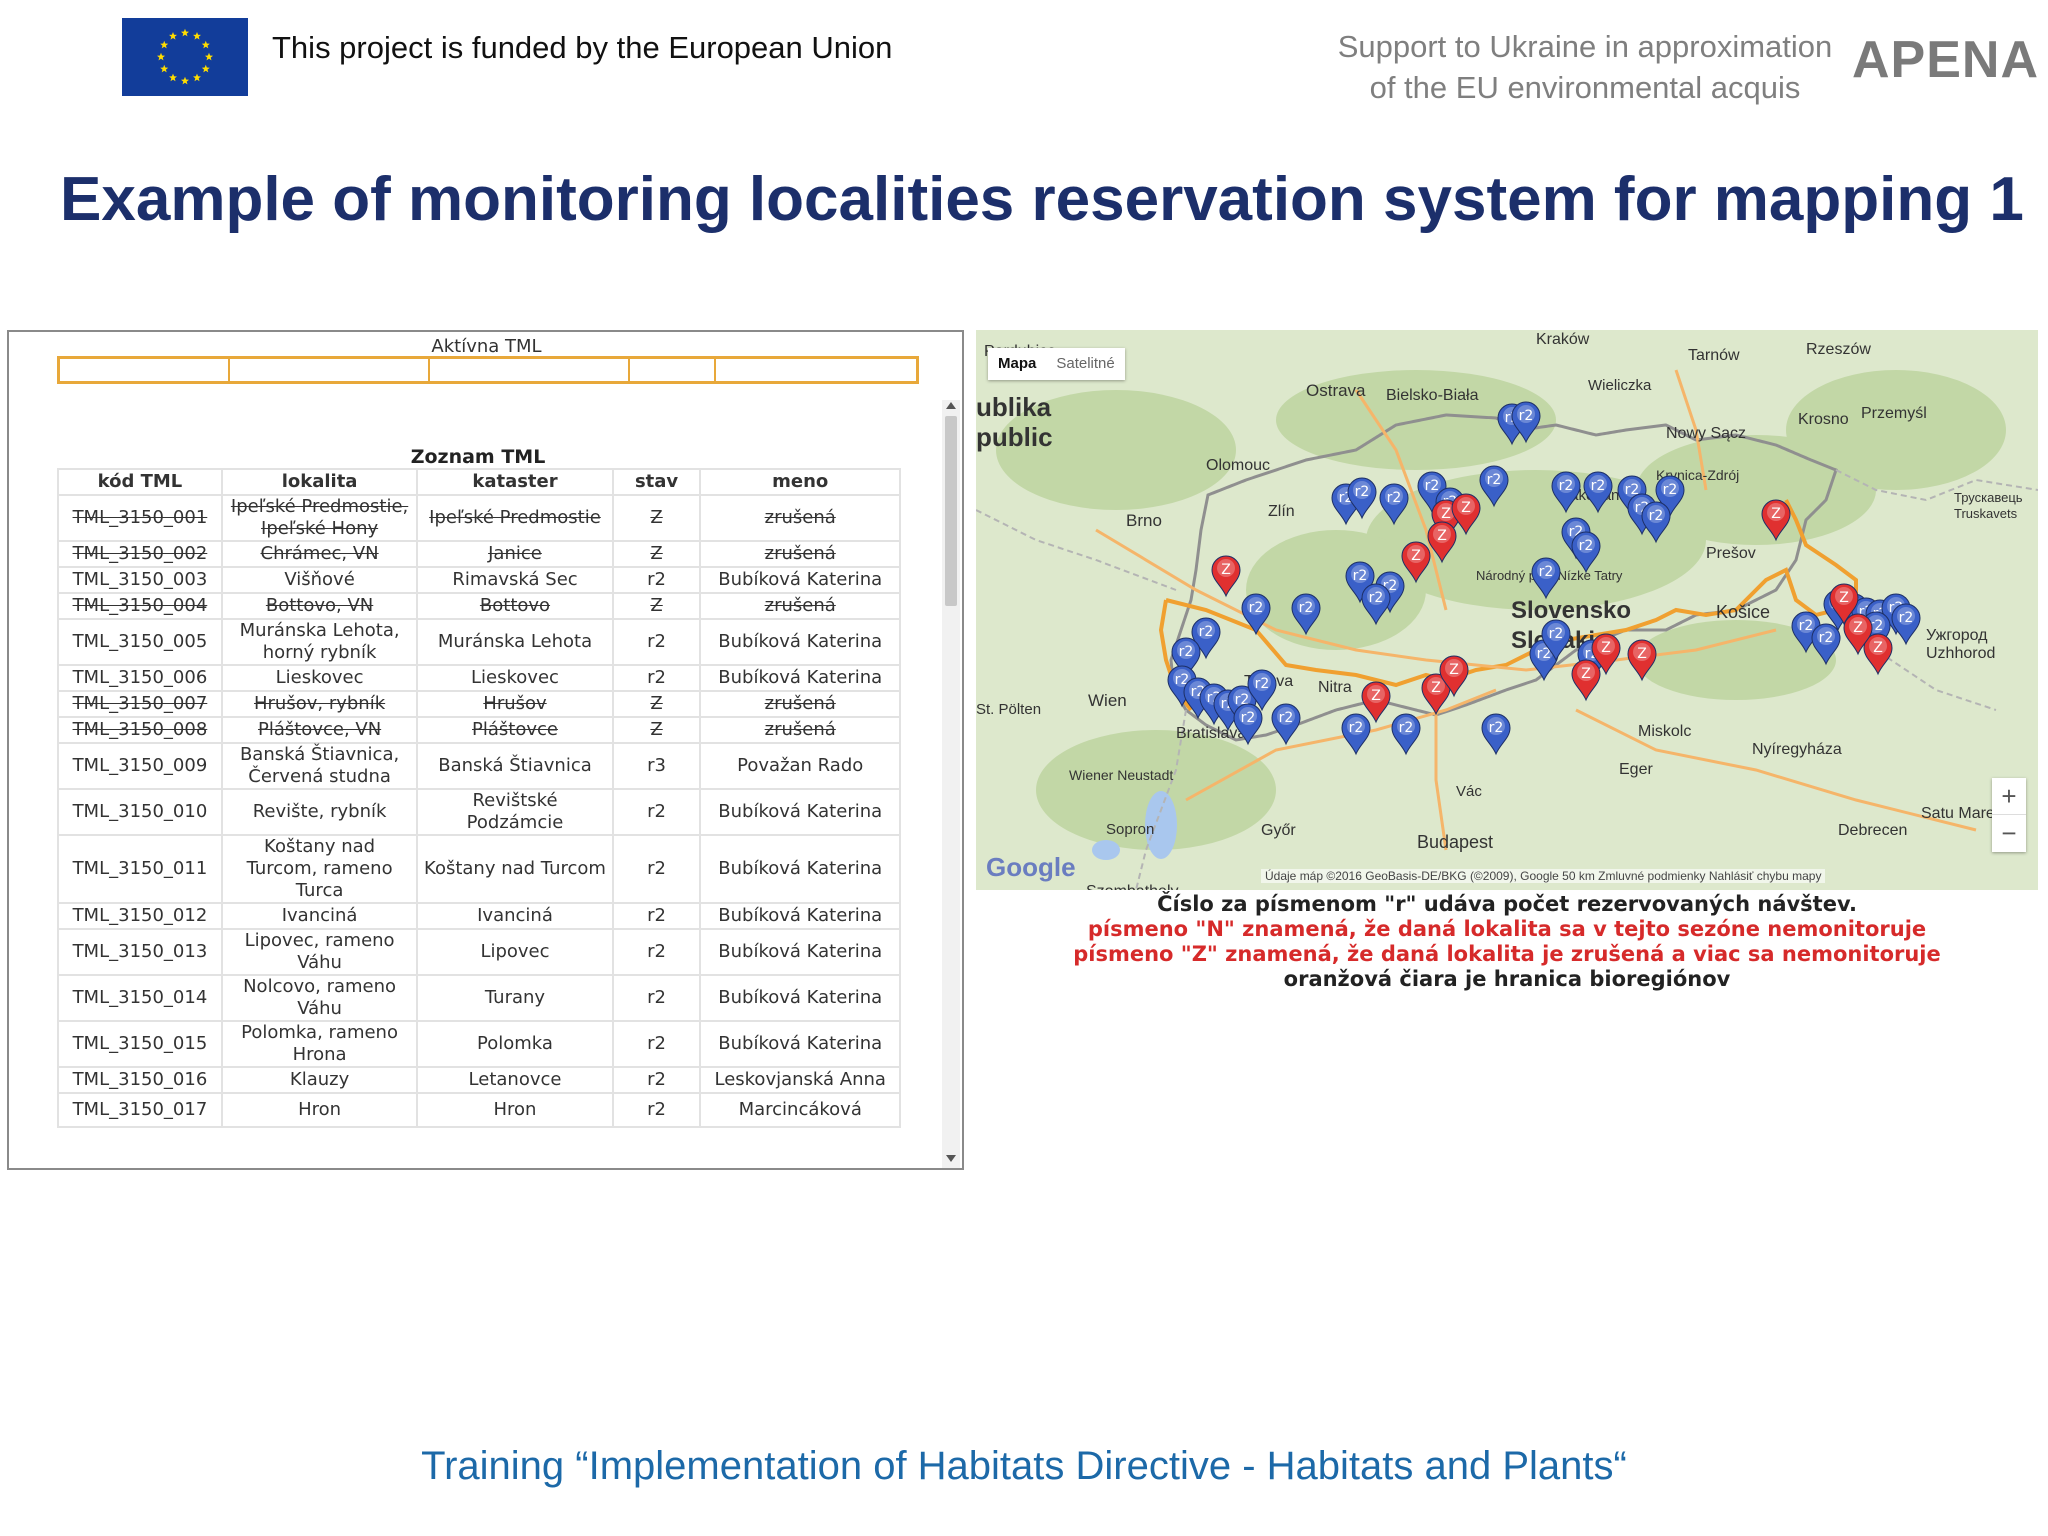 The image size is (2048, 1536). I want to click on zoom-control: + −, so click(2009, 815).